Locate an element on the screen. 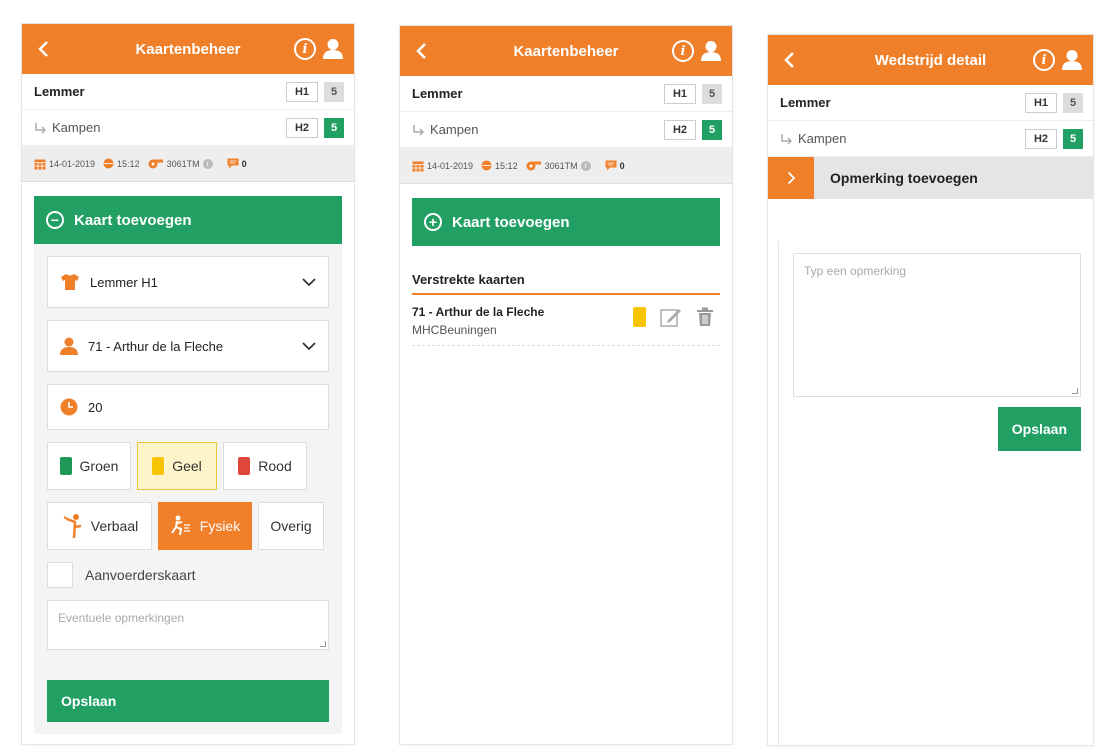 The image size is (1098, 754). chevron-down-icon is located at coordinates (309, 281).